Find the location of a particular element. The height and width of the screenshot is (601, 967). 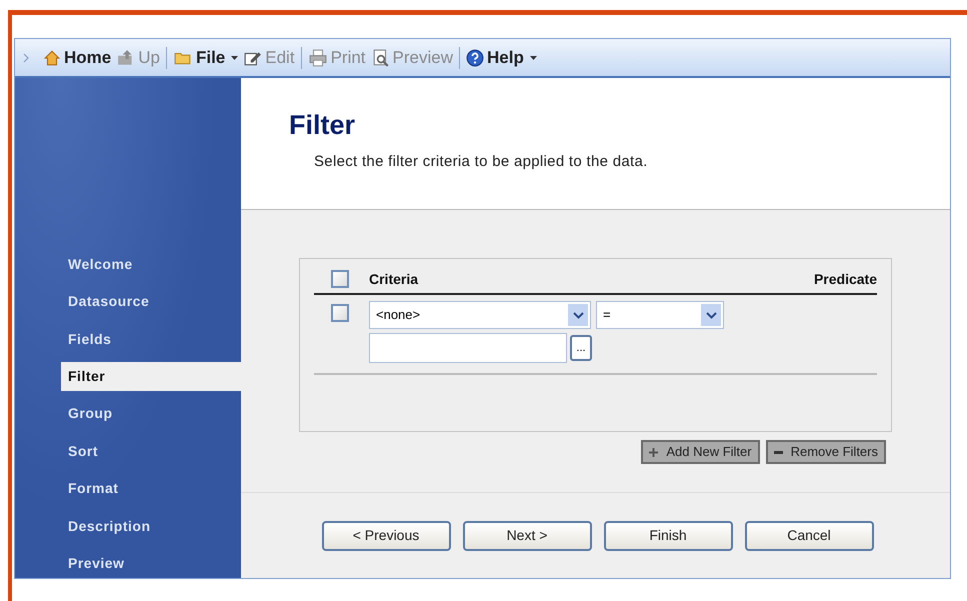

home-icon is located at coordinates (52, 57).